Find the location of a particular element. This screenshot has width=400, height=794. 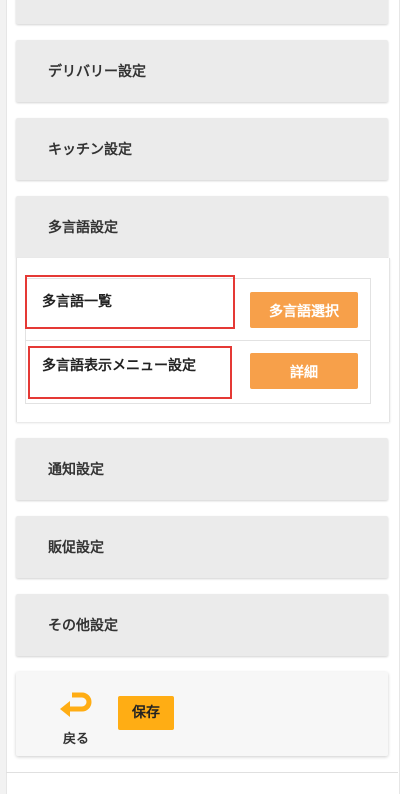

back-button: 戻る is located at coordinates (76, 717).